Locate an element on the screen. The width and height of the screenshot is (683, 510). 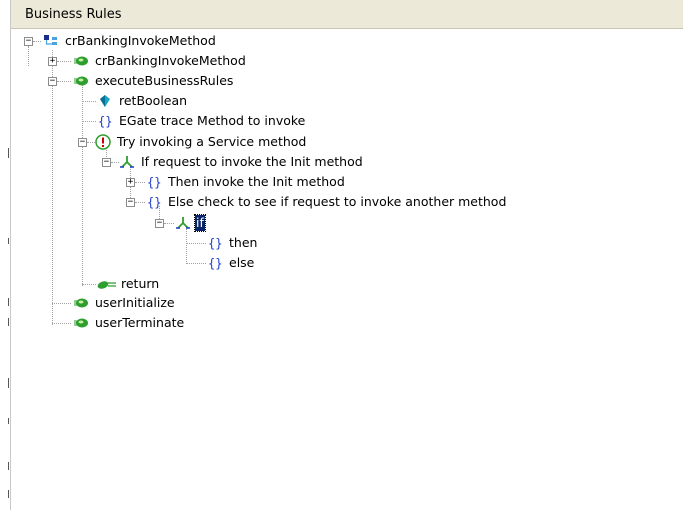
tree-node-else: {} else is located at coordinates (230, 263).